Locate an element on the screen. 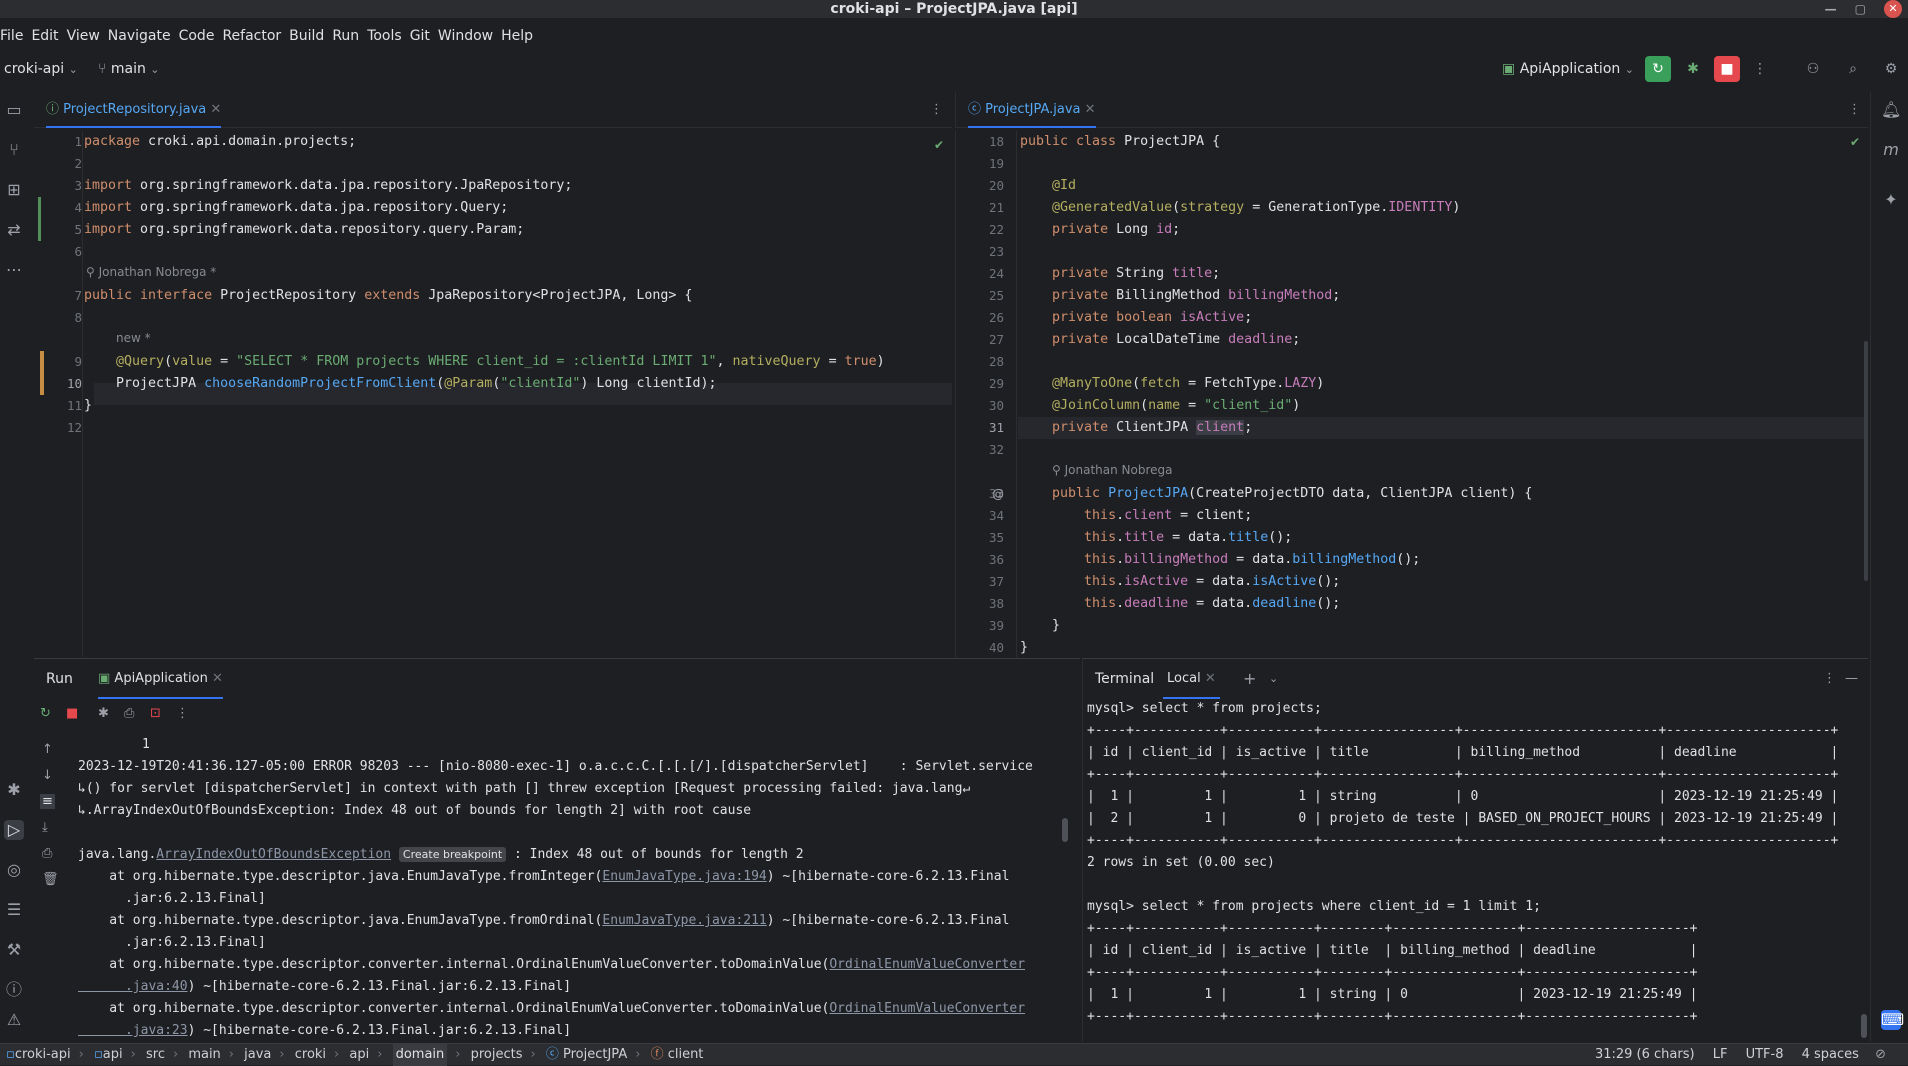  create-breakpoint-button: Create breakpoint is located at coordinates (452, 854).